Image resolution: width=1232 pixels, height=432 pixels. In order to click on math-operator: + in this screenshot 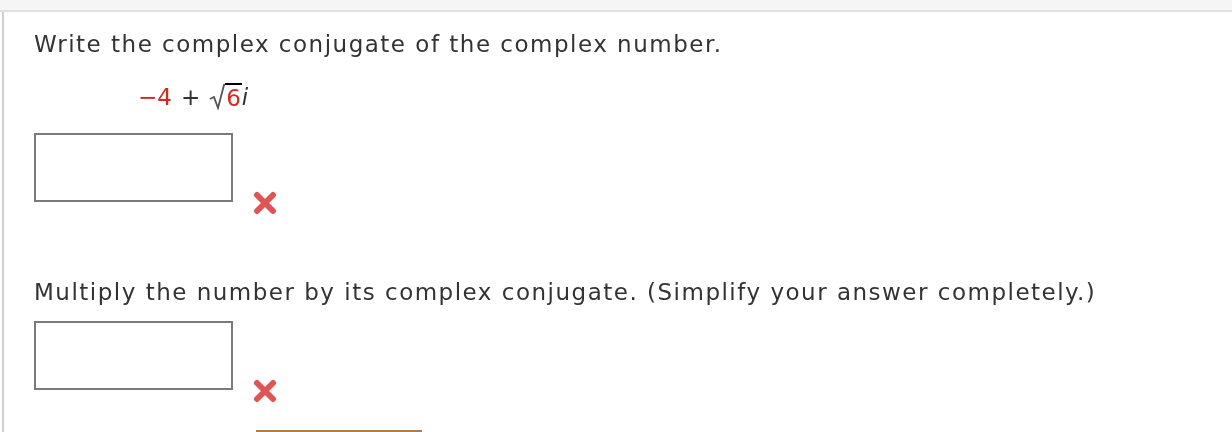, I will do `click(190, 97)`.